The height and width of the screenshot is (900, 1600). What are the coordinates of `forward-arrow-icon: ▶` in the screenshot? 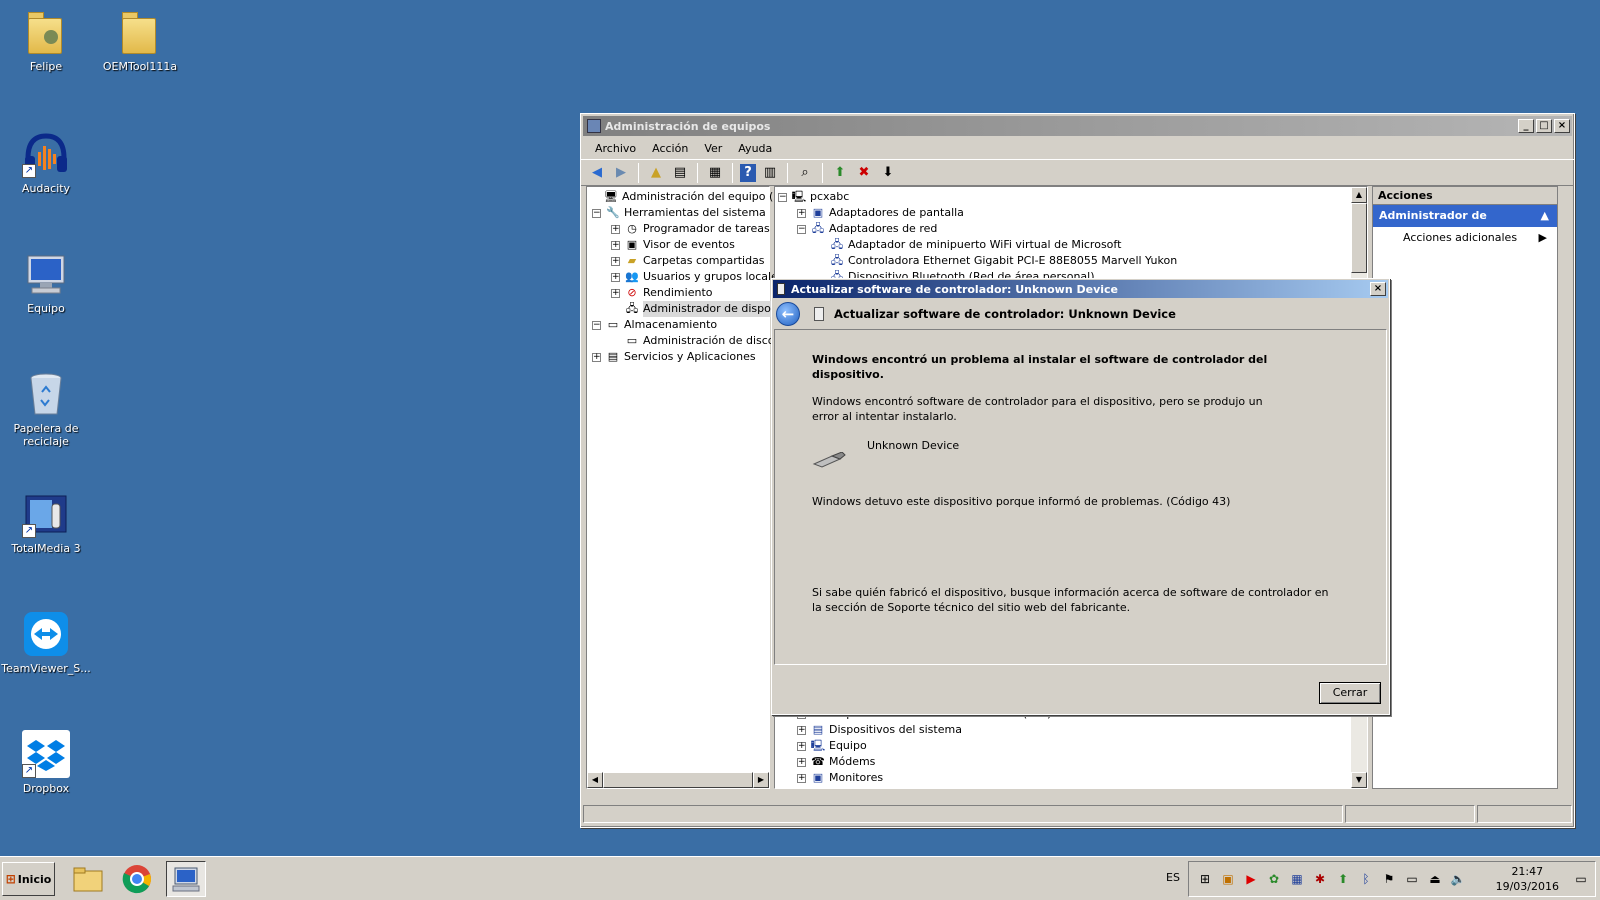 It's located at (621, 173).